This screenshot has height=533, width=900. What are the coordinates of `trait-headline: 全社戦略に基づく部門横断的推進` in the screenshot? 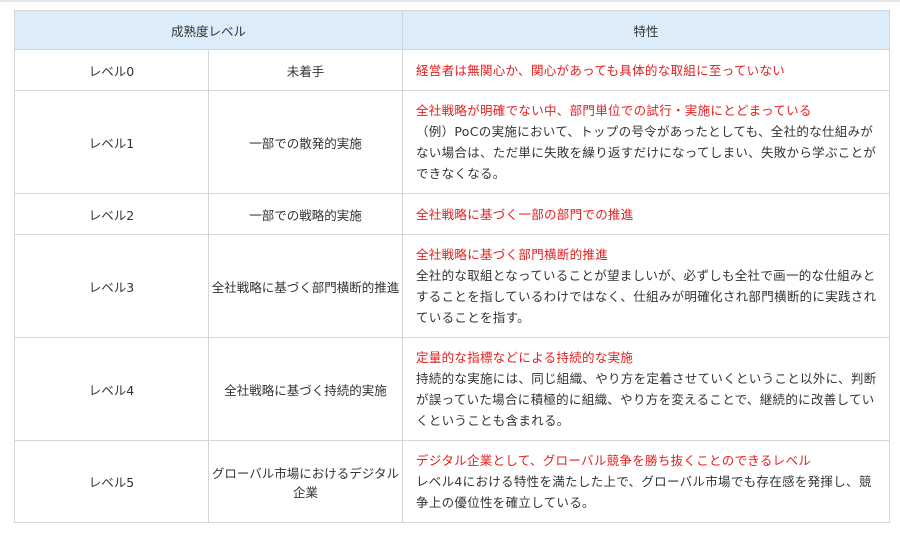 It's located at (512, 254).